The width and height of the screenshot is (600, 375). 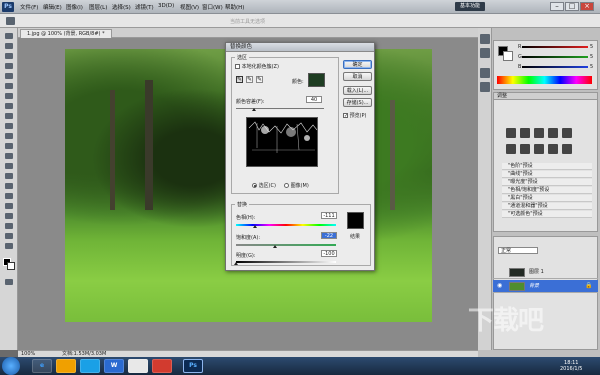 I want to click on menu-layer: 图层(L), so click(x=98, y=7).